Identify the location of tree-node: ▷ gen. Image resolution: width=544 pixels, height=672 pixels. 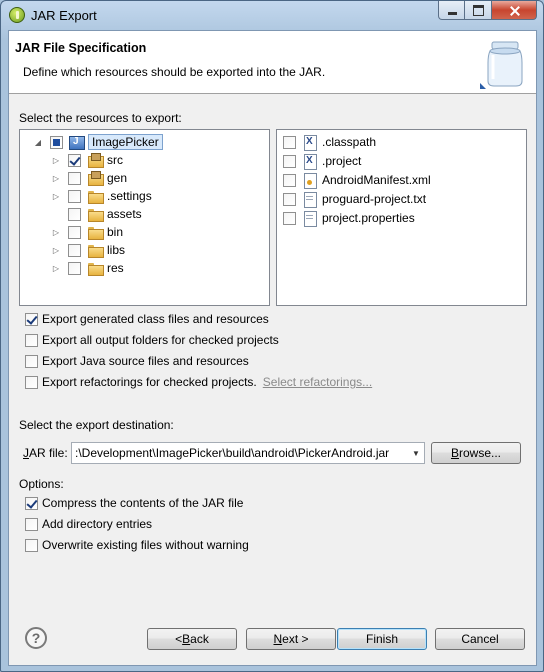
(89, 178).